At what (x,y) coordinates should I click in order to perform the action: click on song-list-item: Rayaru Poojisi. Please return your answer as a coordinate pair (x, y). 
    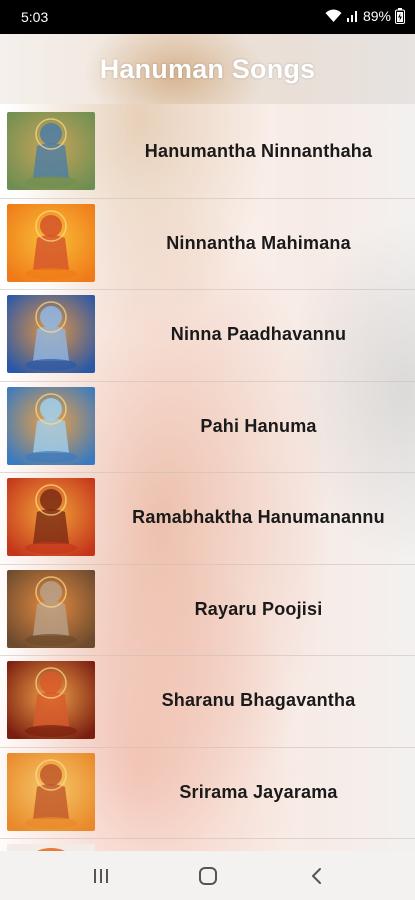
    Looking at the image, I should click on (207, 610).